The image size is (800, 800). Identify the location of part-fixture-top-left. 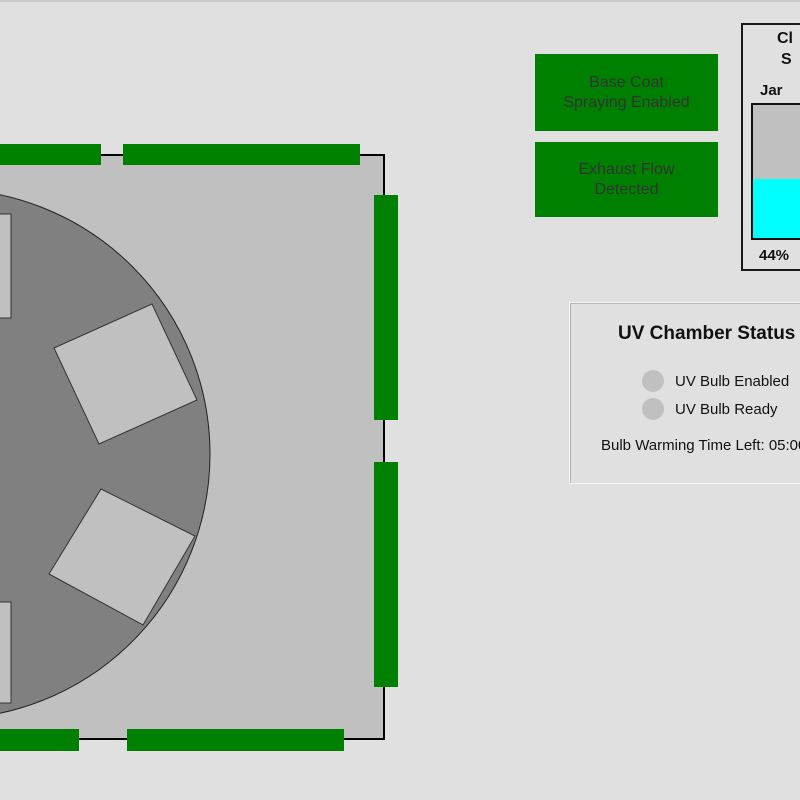
(6, 266).